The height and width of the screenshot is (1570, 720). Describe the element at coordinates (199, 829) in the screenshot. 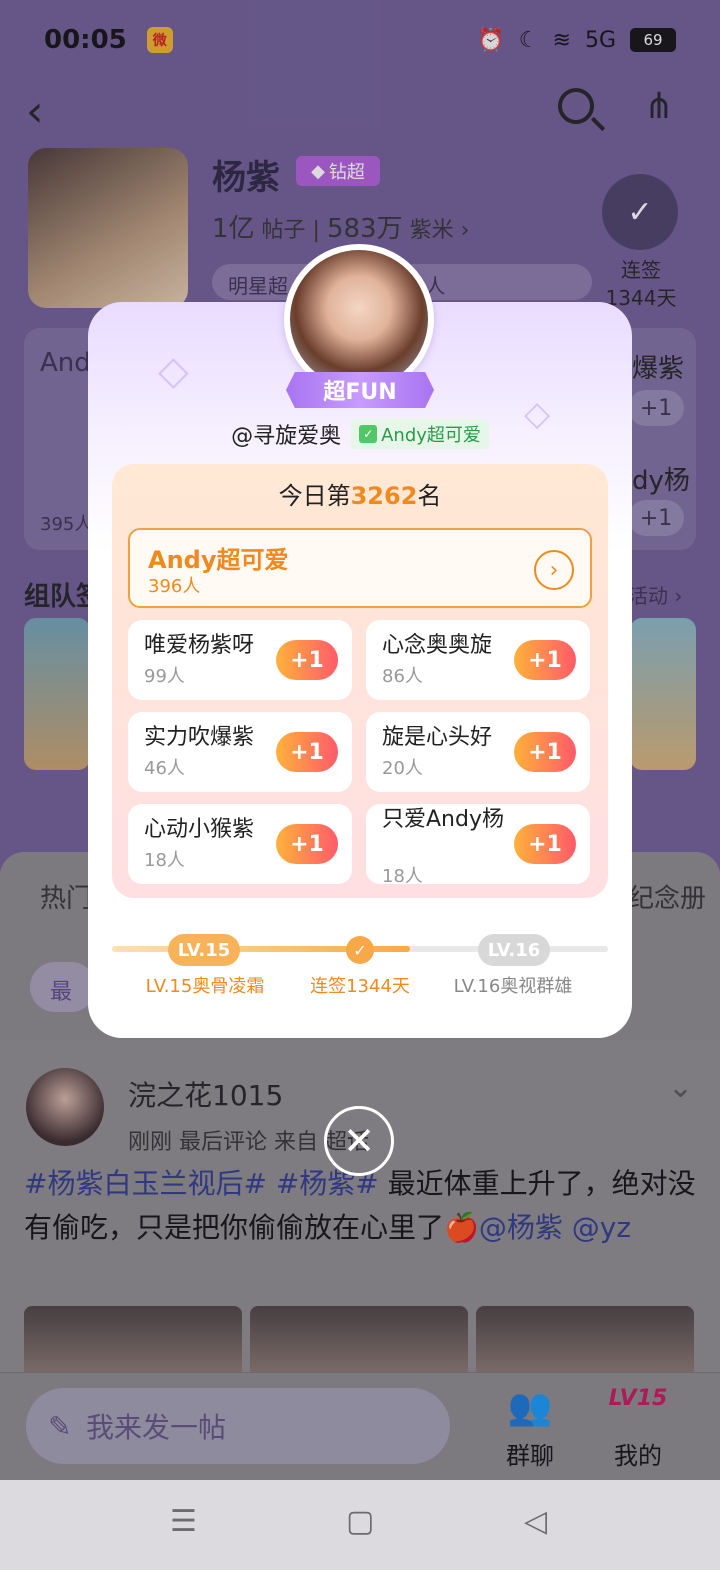

I see `group-name: 心动小猴紫` at that location.